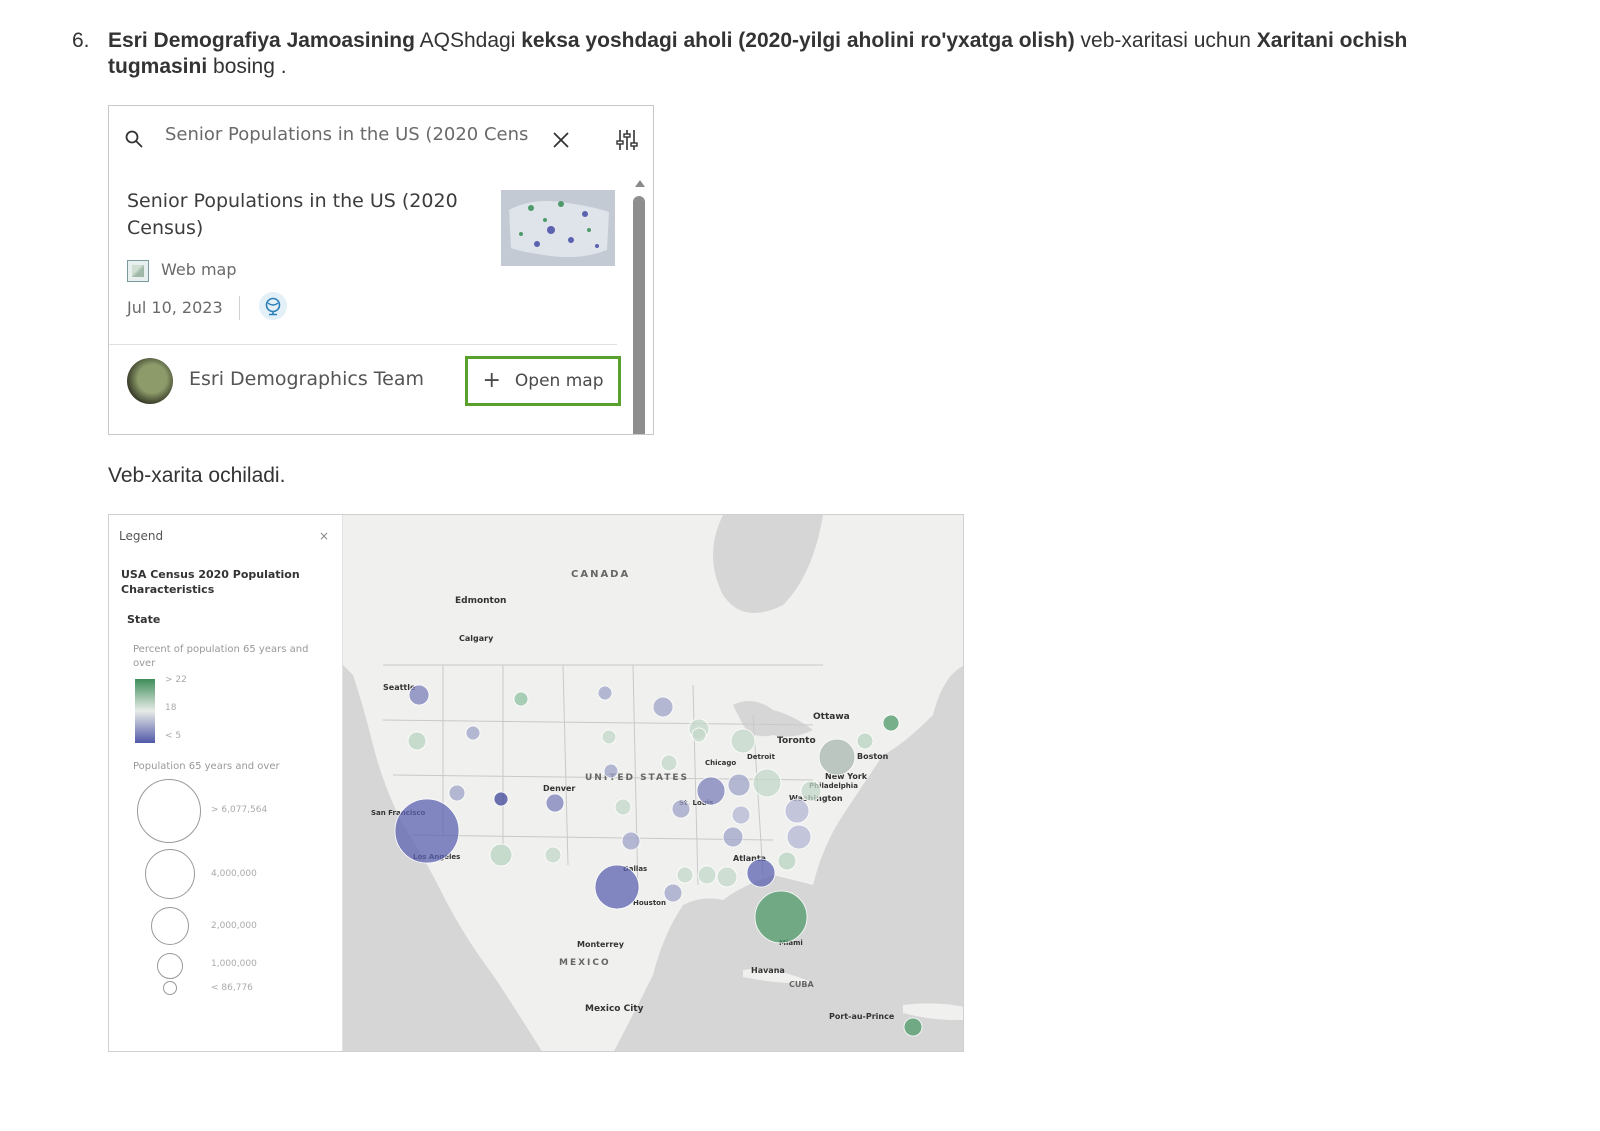 Image resolution: width=1600 pixels, height=1131 pixels. Describe the element at coordinates (720, 763) in the screenshot. I see `label-chicago: Chicago` at that location.